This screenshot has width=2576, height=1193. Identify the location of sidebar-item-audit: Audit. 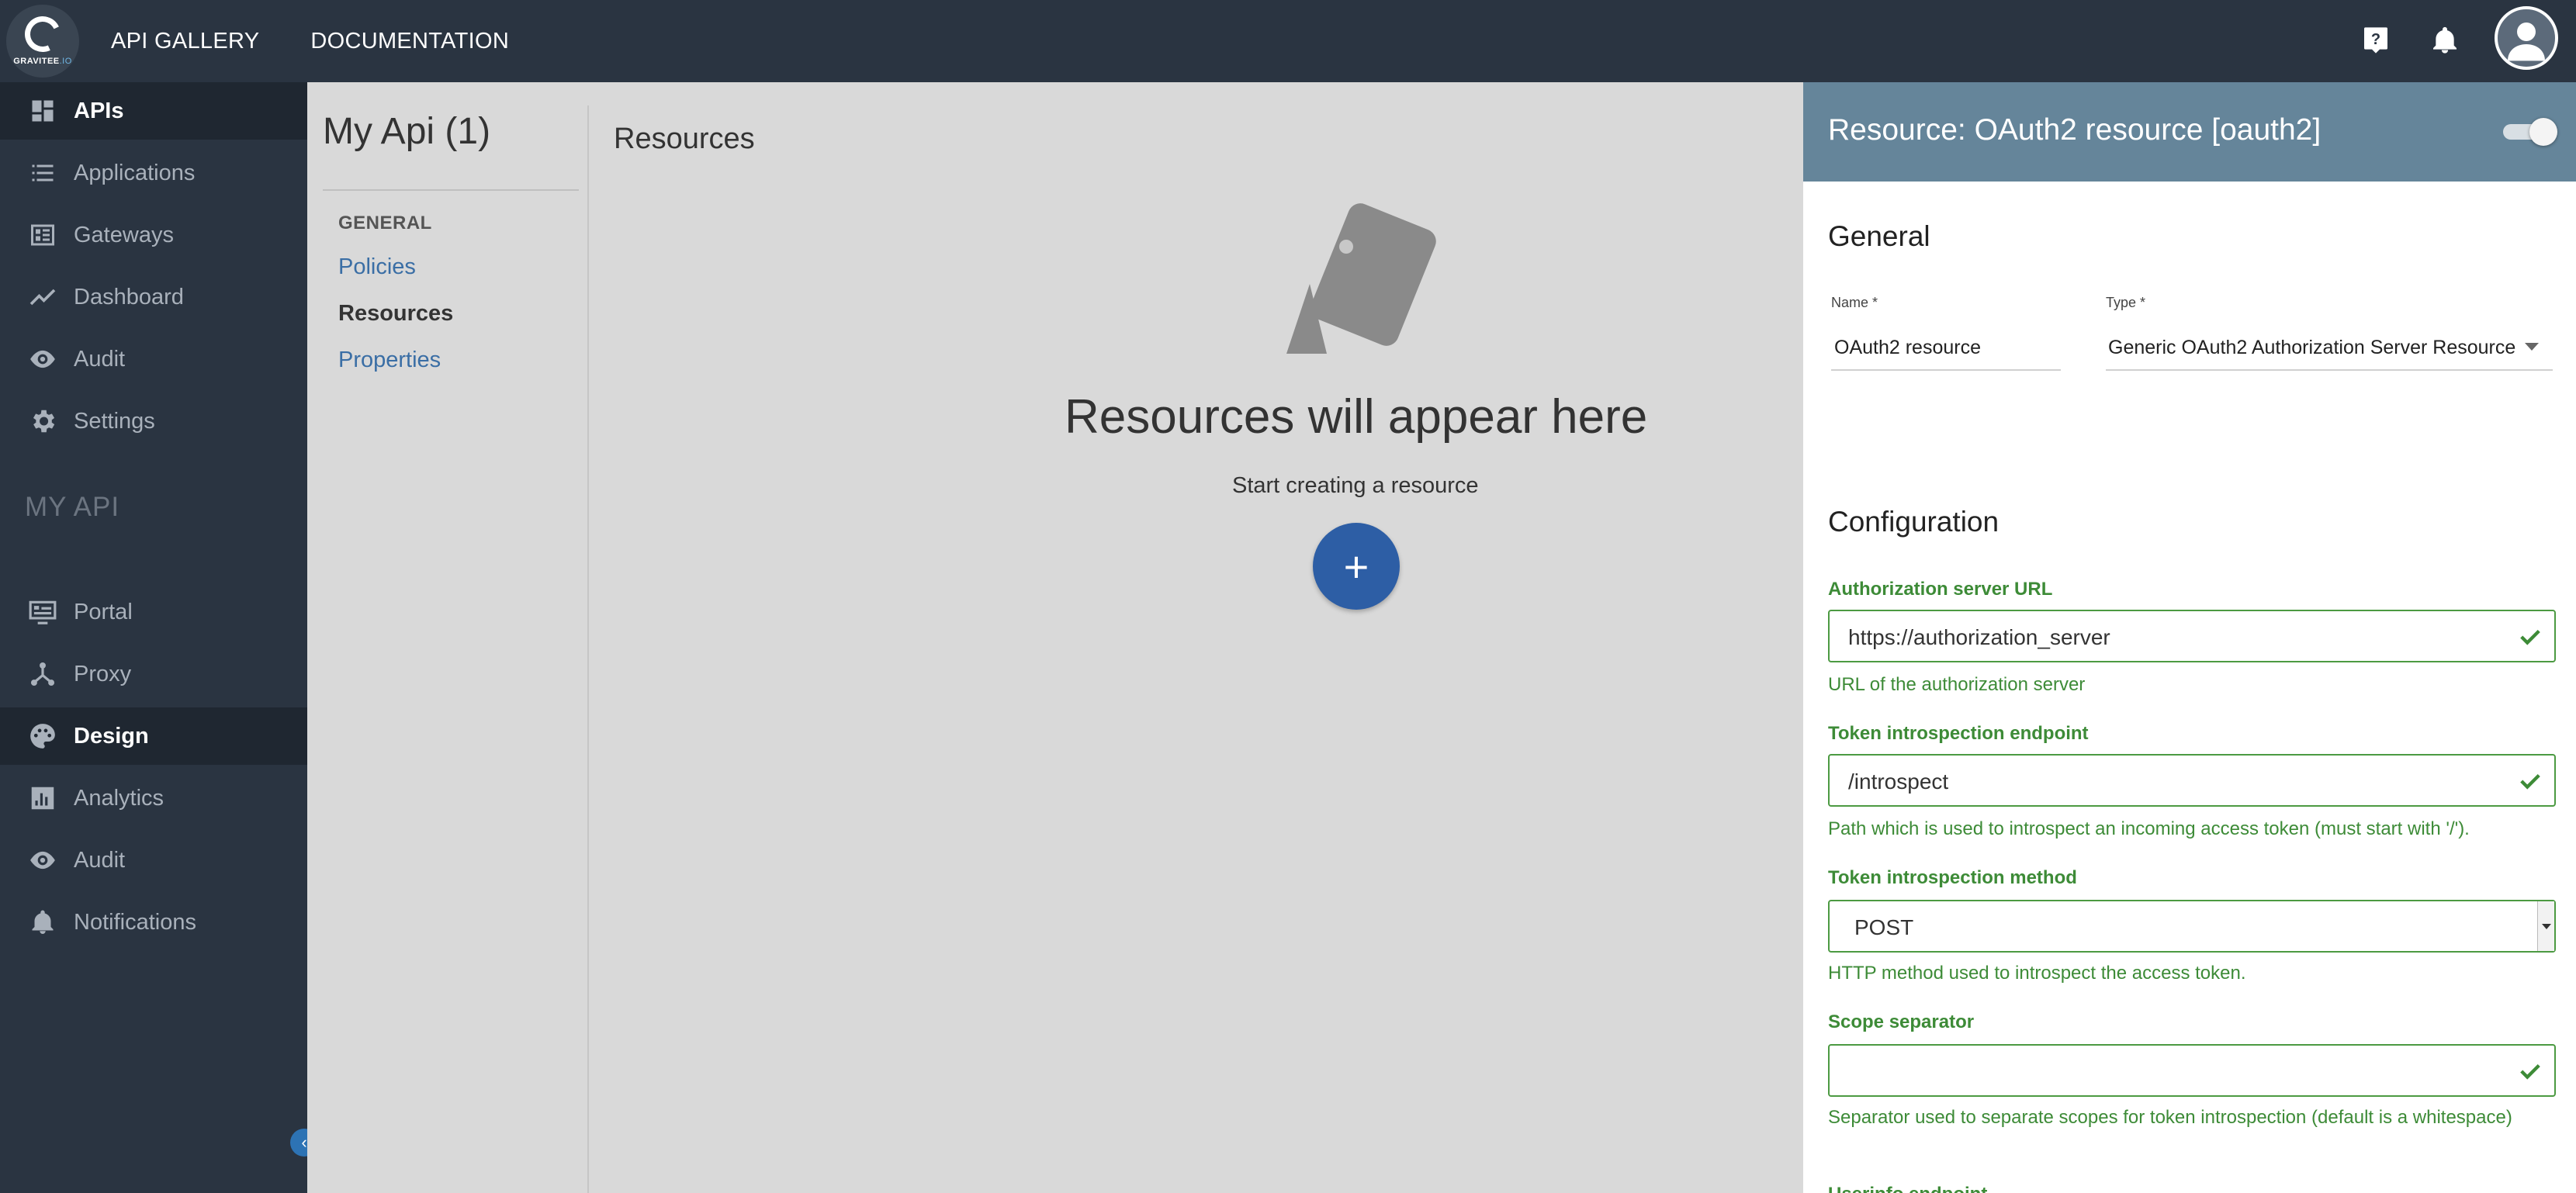
(153, 359).